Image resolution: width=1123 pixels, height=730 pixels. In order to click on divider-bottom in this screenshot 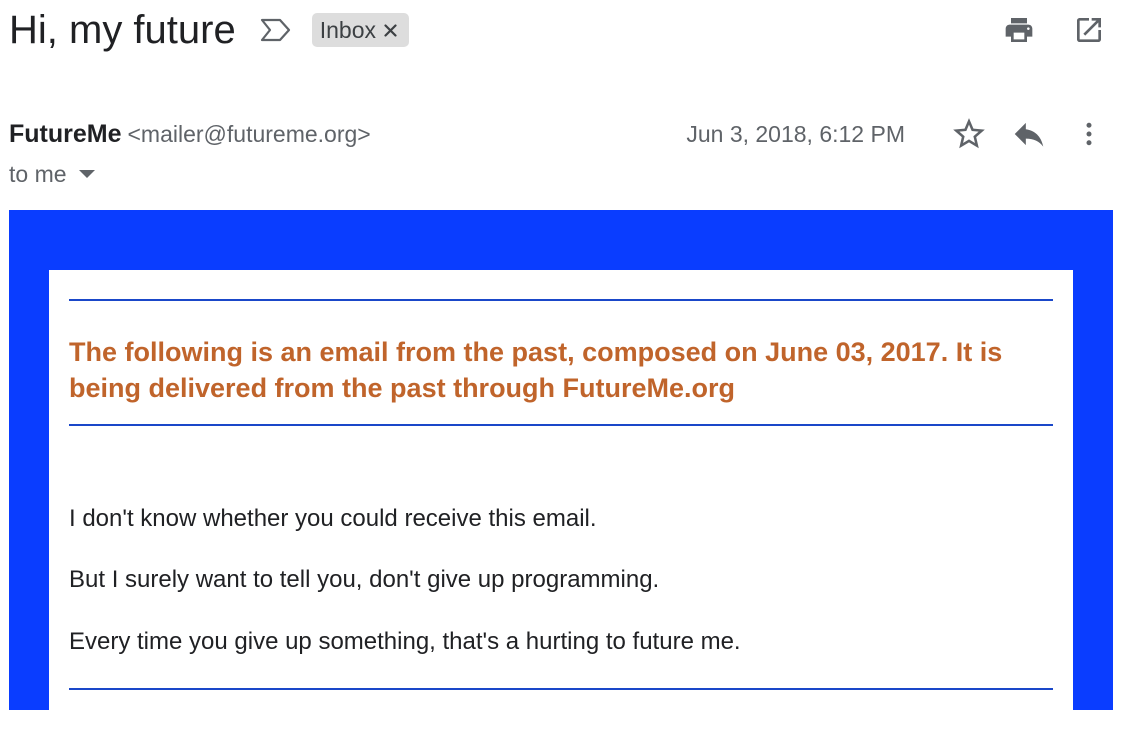, I will do `click(561, 689)`.